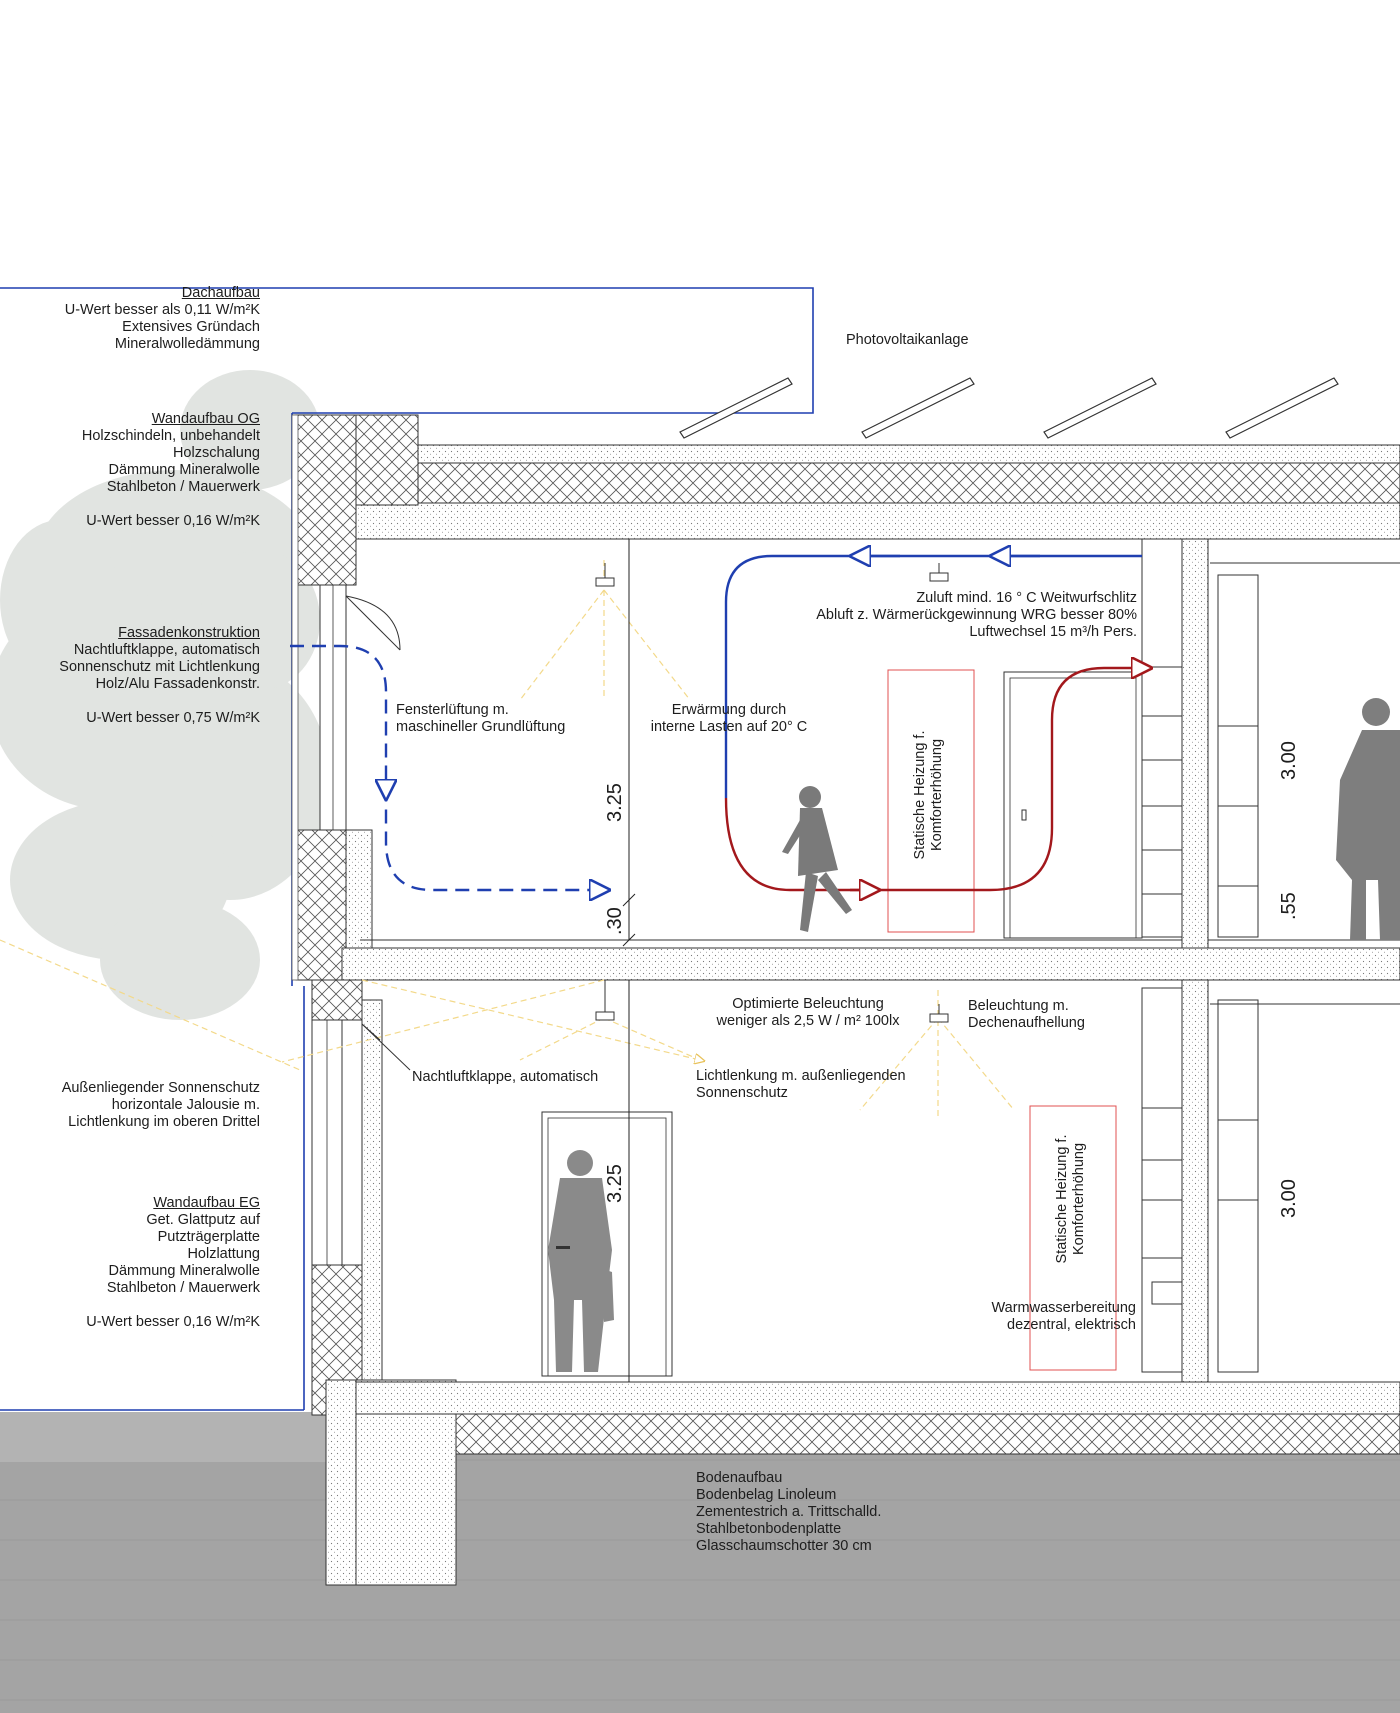 The width and height of the screenshot is (1400, 1713). What do you see at coordinates (183, 487) in the screenshot?
I see `wandaufbau-og-line: Stahlbeton / Mauerwerk` at bounding box center [183, 487].